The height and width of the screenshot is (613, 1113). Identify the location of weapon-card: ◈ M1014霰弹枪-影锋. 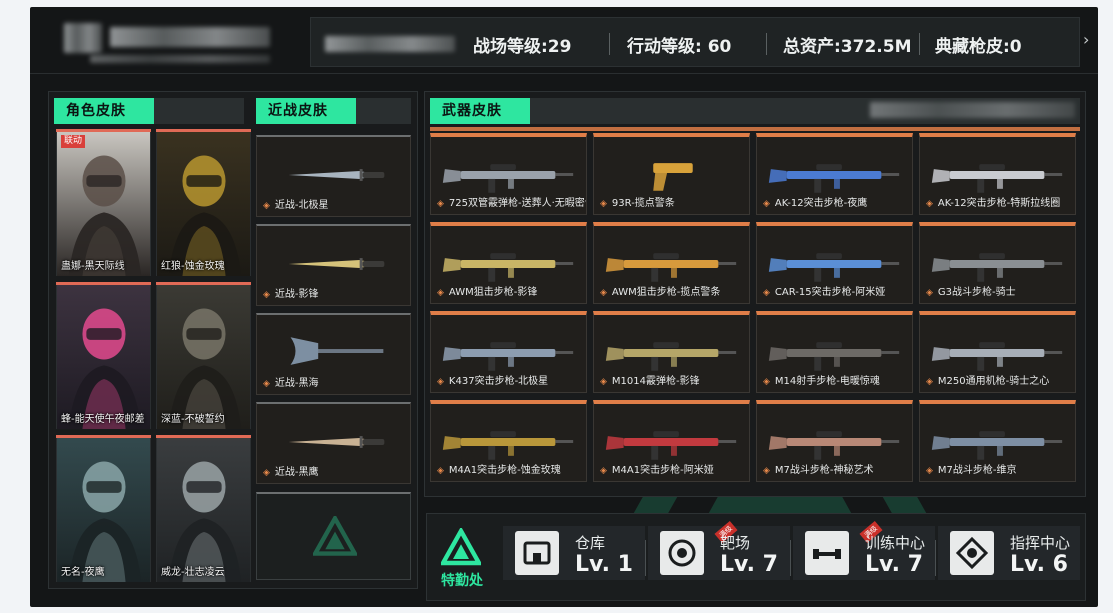
(671, 352).